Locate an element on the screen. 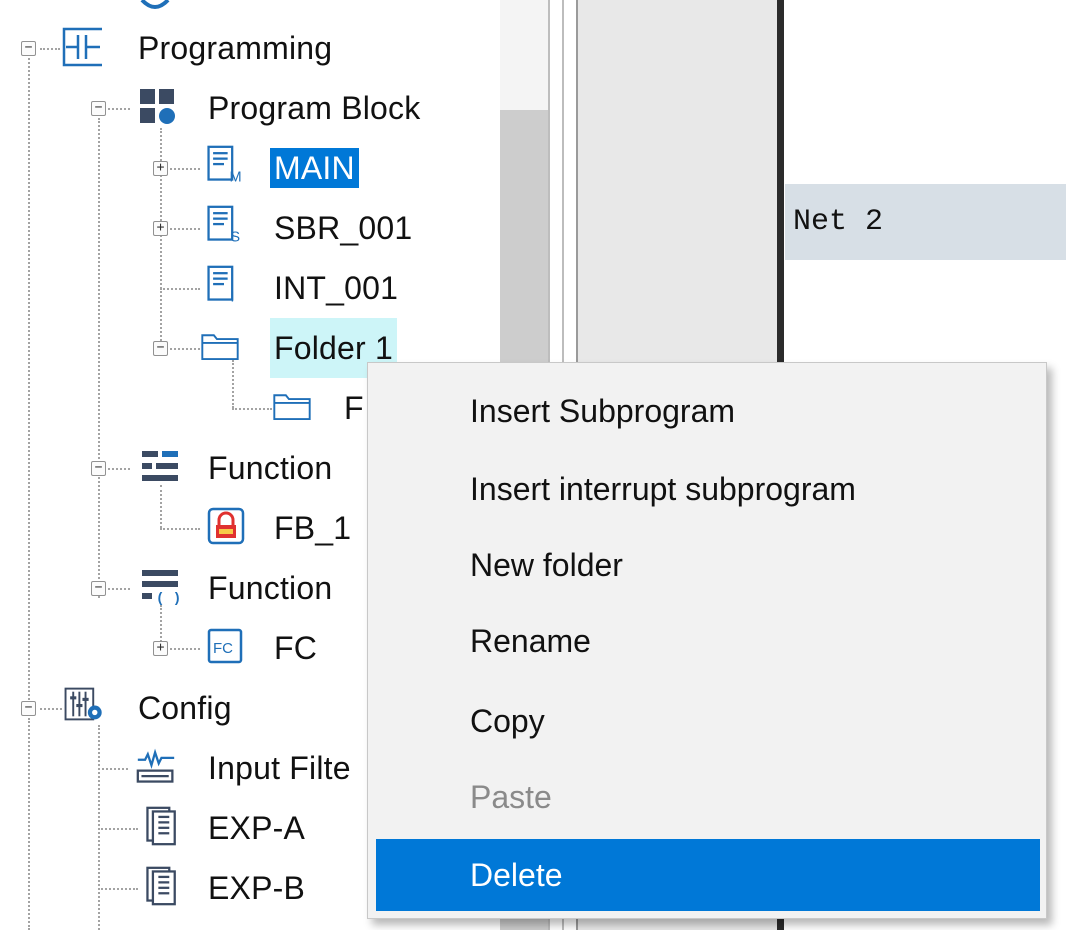 This screenshot has height=930, width=1066. tree-item-config: Config is located at coordinates (185, 708).